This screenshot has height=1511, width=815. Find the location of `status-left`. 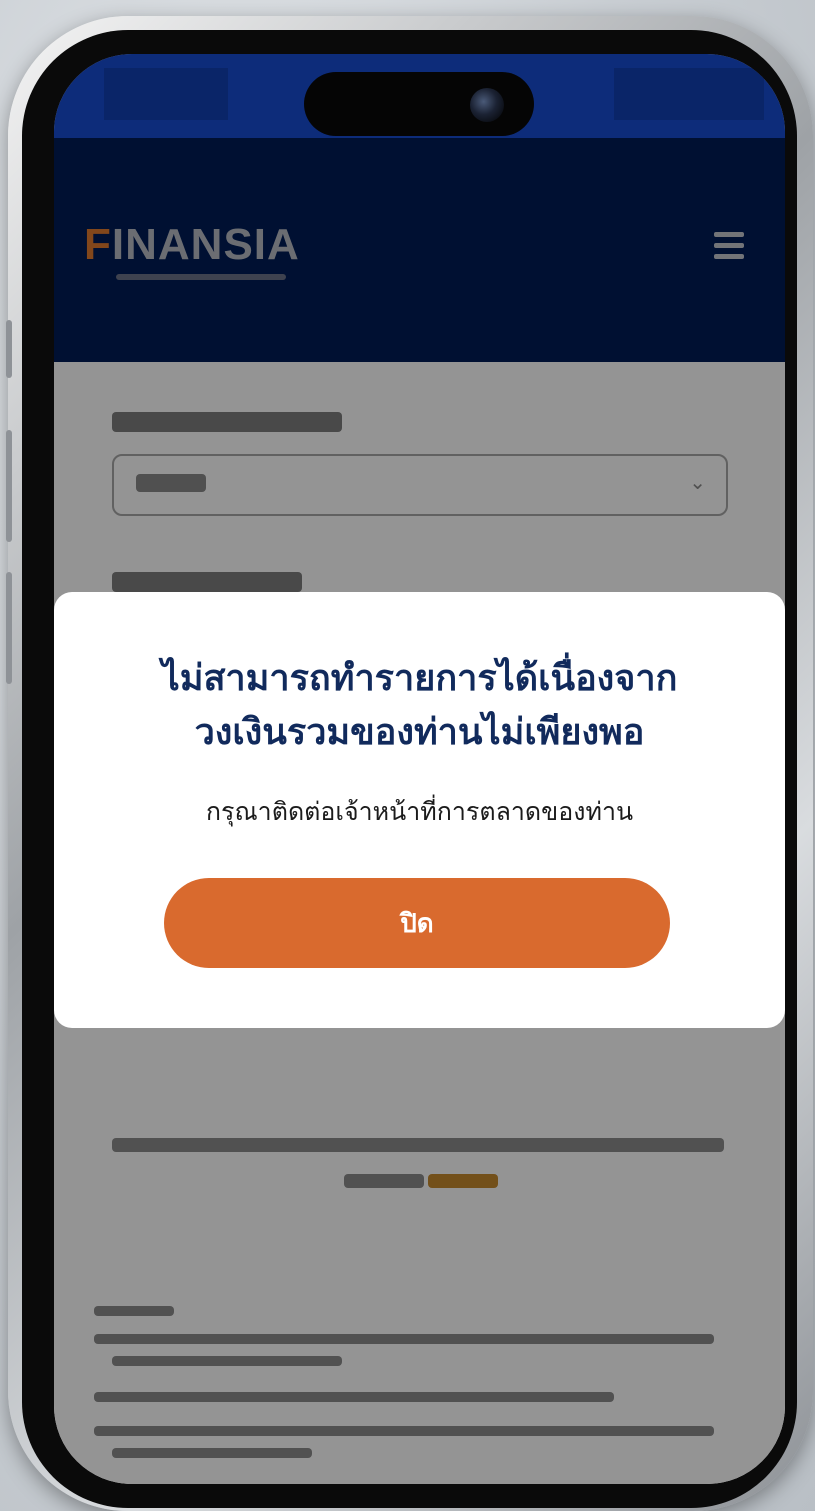

status-left is located at coordinates (166, 94).